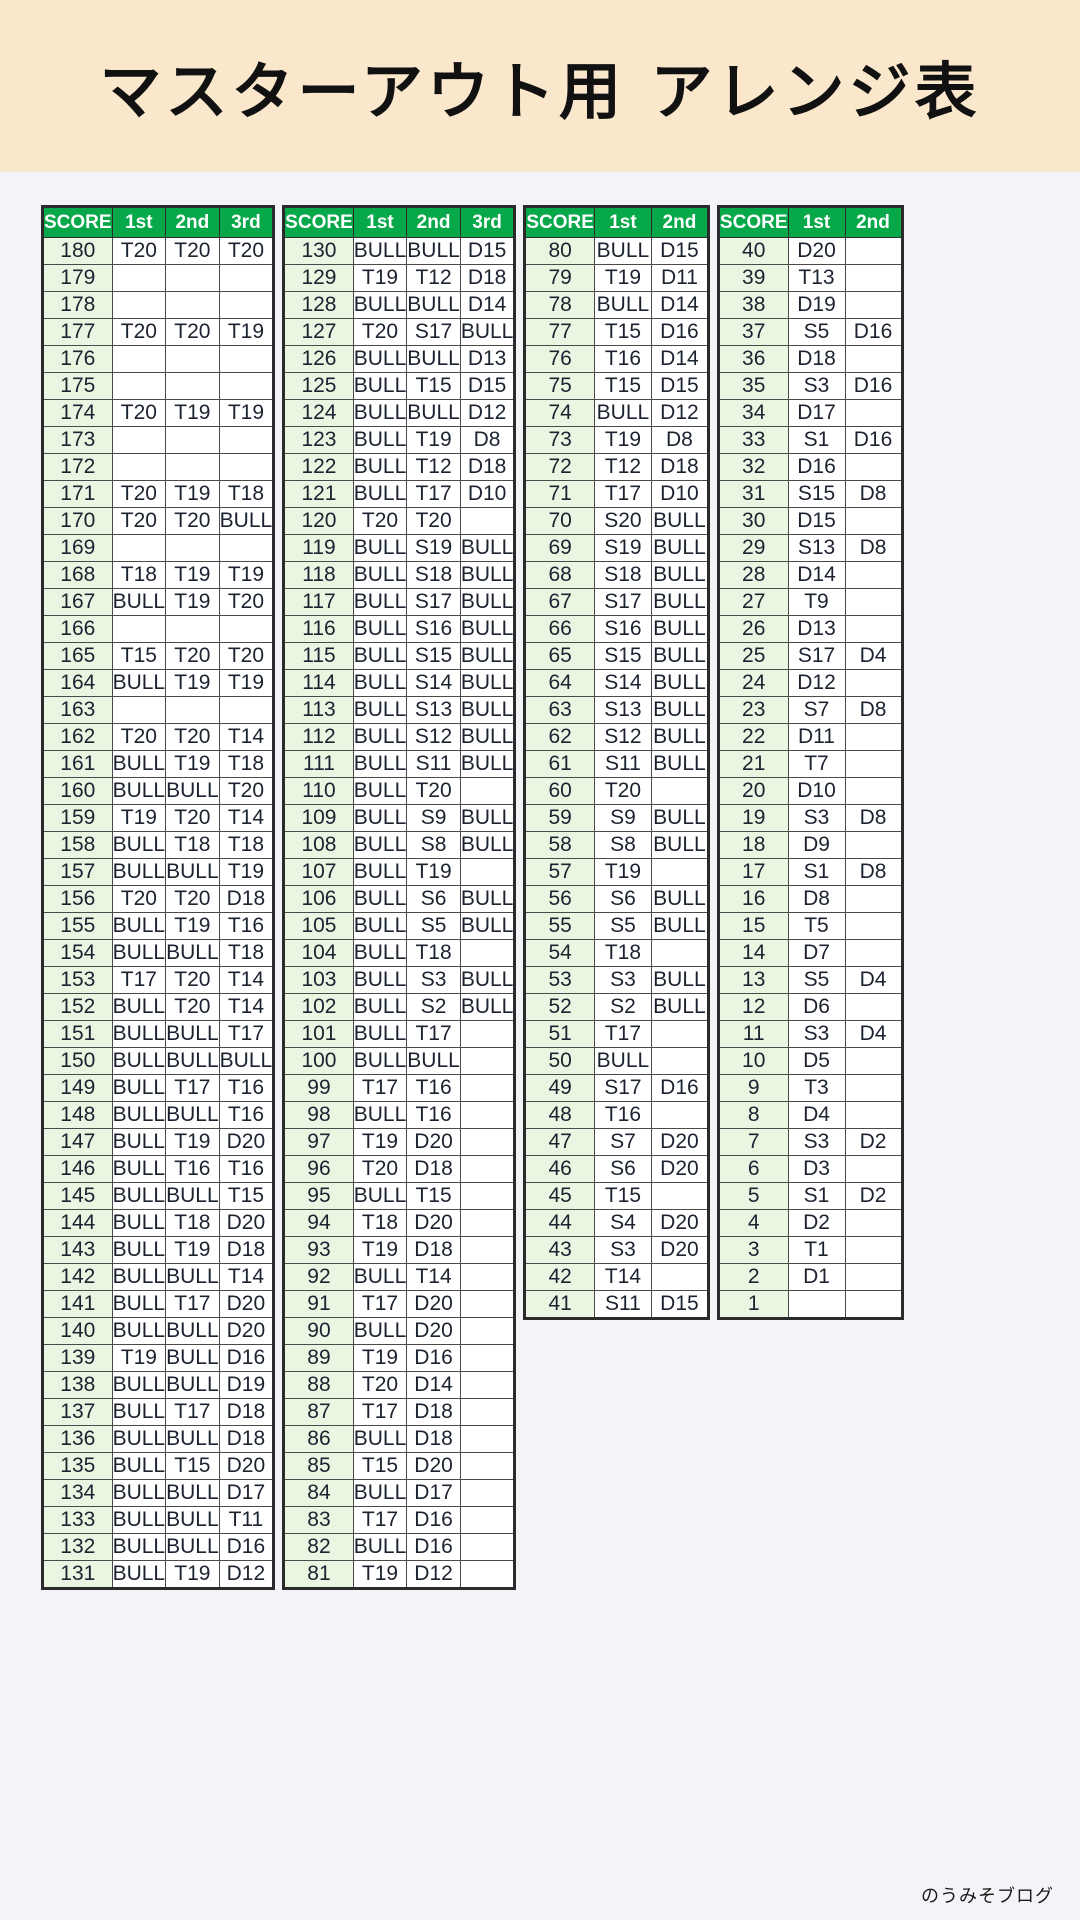 This screenshot has height=1920, width=1080. What do you see at coordinates (158, 1412) in the screenshot?
I see `table-row: 137 BULL T17 D18` at bounding box center [158, 1412].